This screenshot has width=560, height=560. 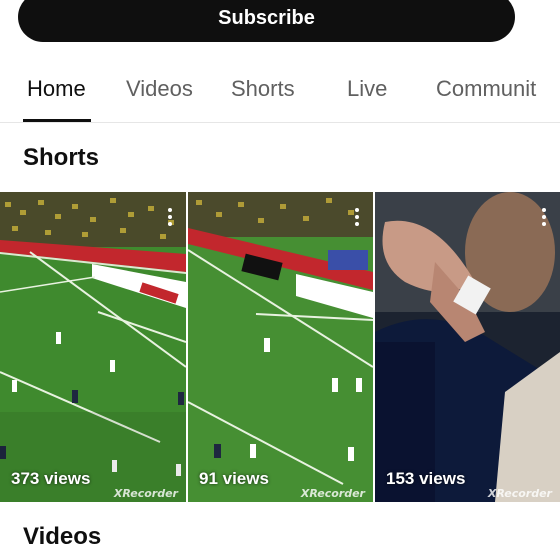 What do you see at coordinates (426, 478) in the screenshot?
I see `short-views: 153 views` at bounding box center [426, 478].